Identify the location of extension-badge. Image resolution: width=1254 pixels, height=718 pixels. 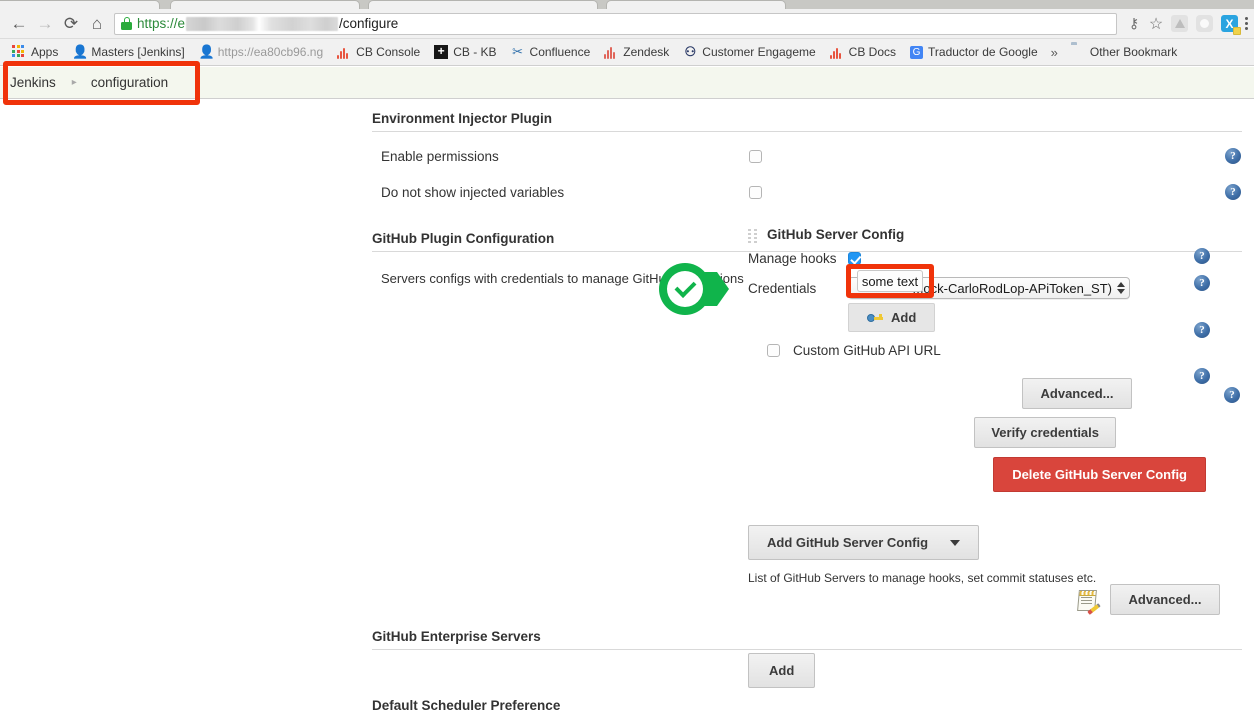
(1237, 31).